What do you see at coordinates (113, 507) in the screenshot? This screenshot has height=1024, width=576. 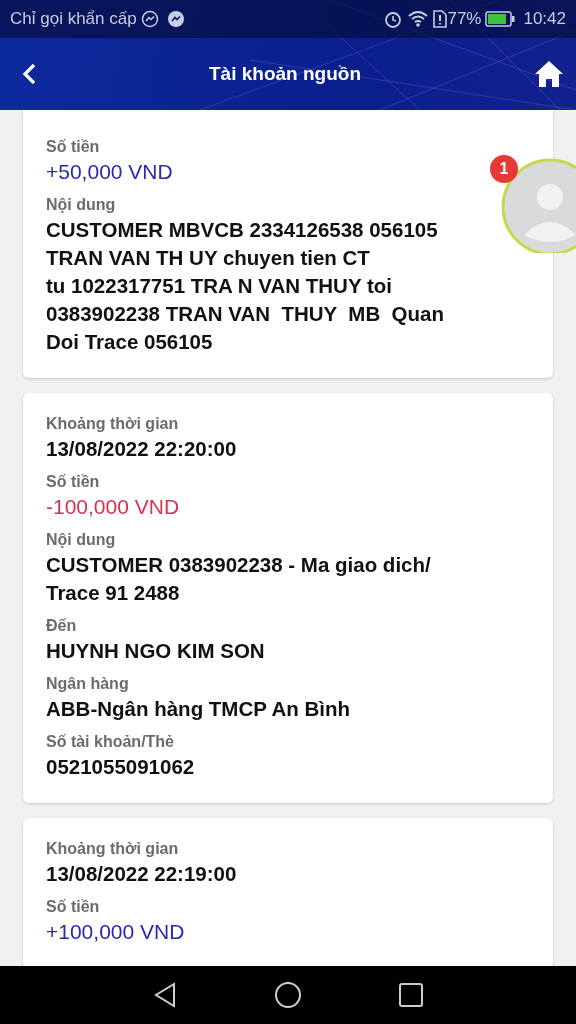 I see `amount-value: -100,000 VND` at bounding box center [113, 507].